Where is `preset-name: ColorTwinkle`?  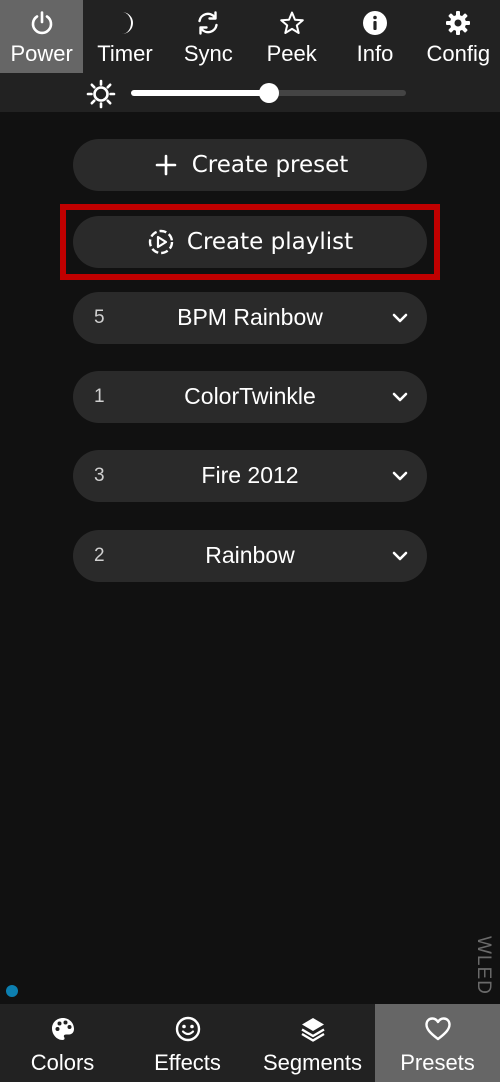 preset-name: ColorTwinkle is located at coordinates (250, 396).